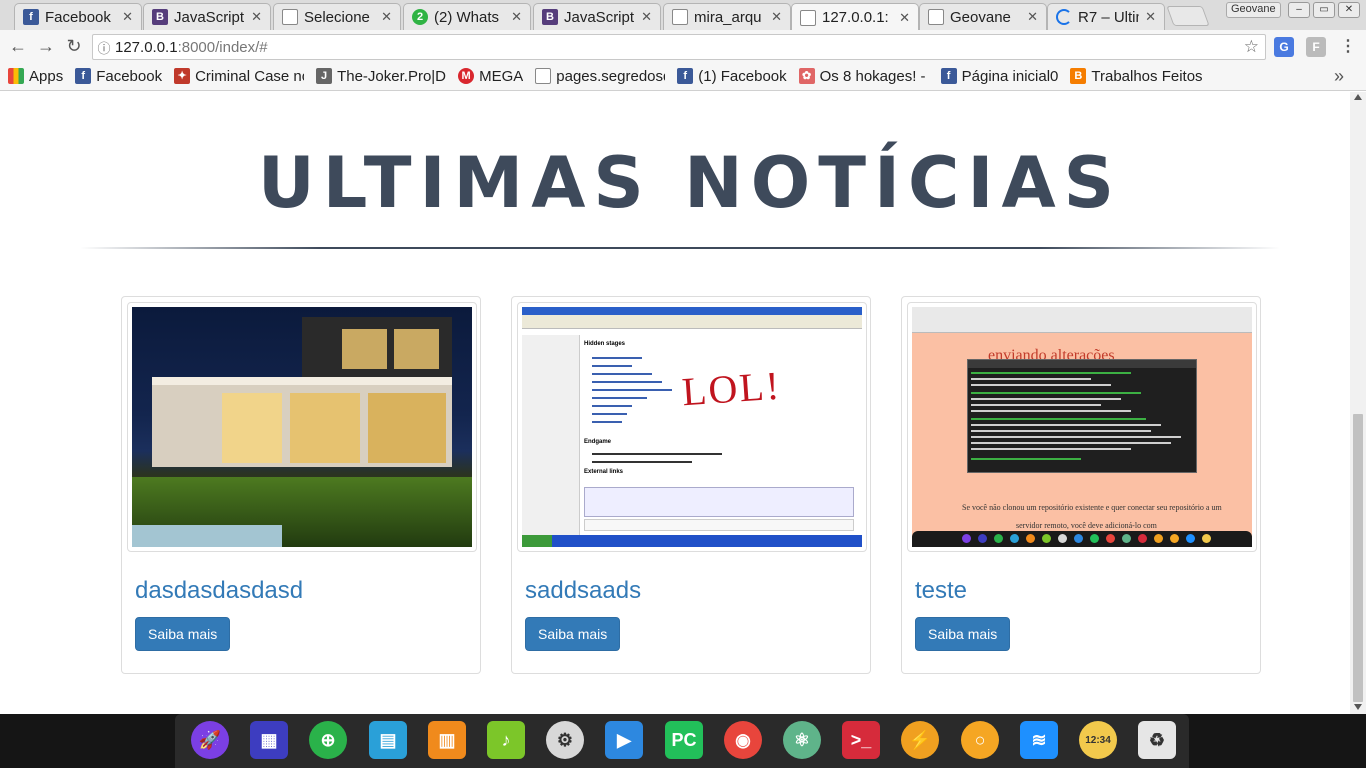 The height and width of the screenshot is (768, 1366). What do you see at coordinates (1324, 10) in the screenshot?
I see `maximize-icon: ▭` at bounding box center [1324, 10].